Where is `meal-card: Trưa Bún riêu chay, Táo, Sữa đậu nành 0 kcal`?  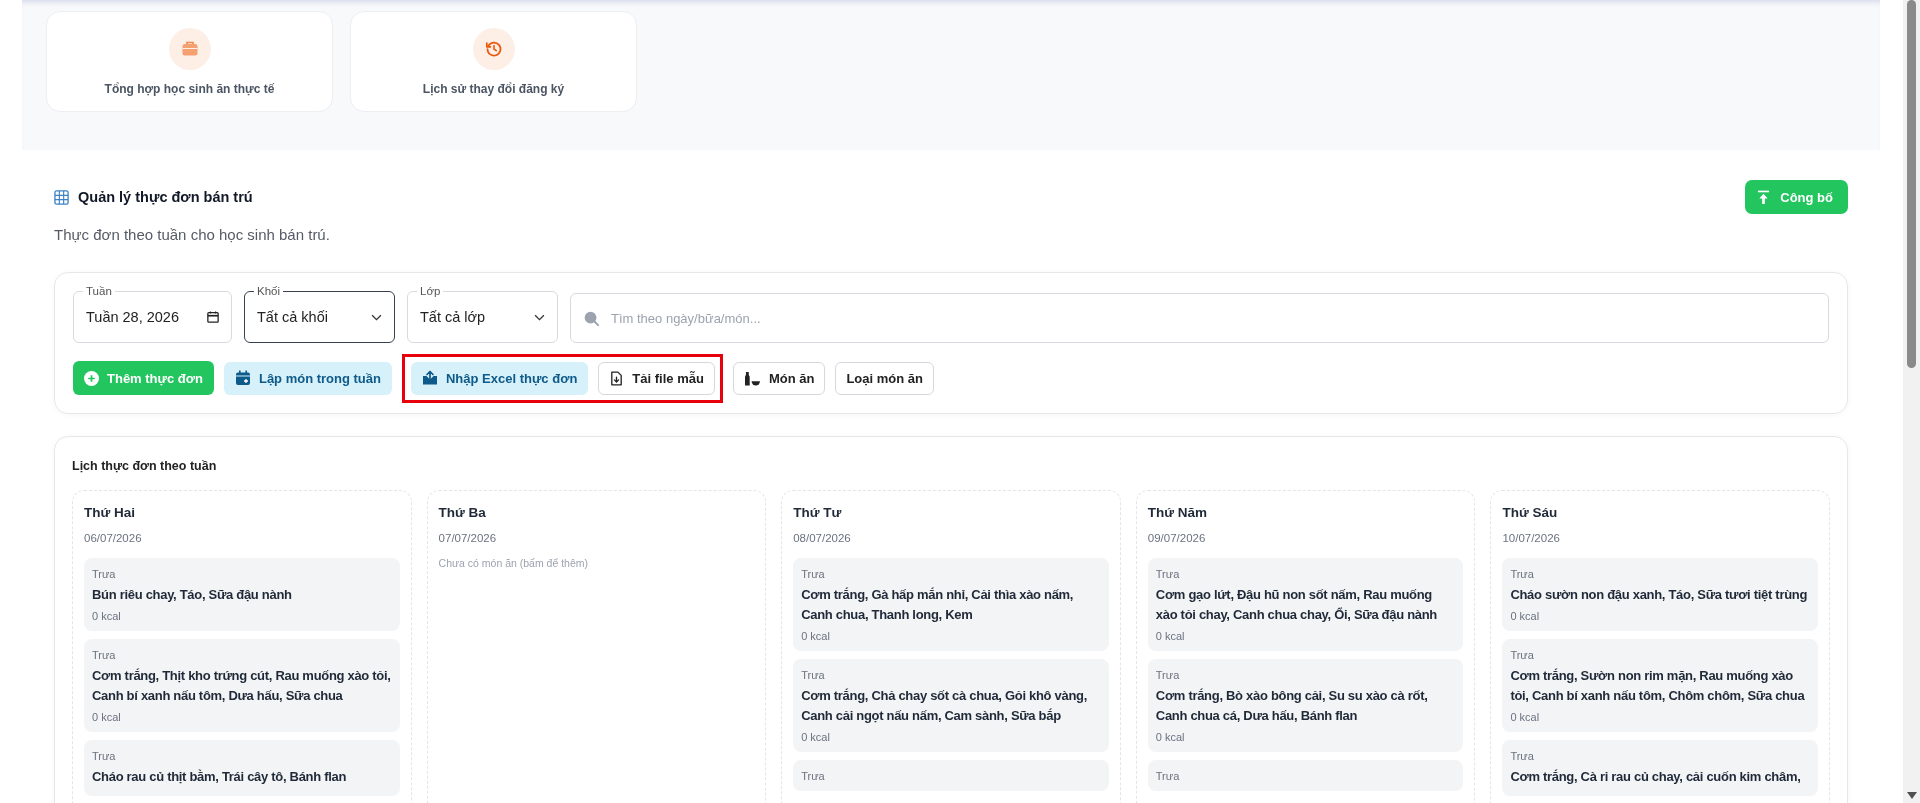
meal-card: Trưa Bún riêu chay, Táo, Sữa đậu nành 0 kcal is located at coordinates (242, 594).